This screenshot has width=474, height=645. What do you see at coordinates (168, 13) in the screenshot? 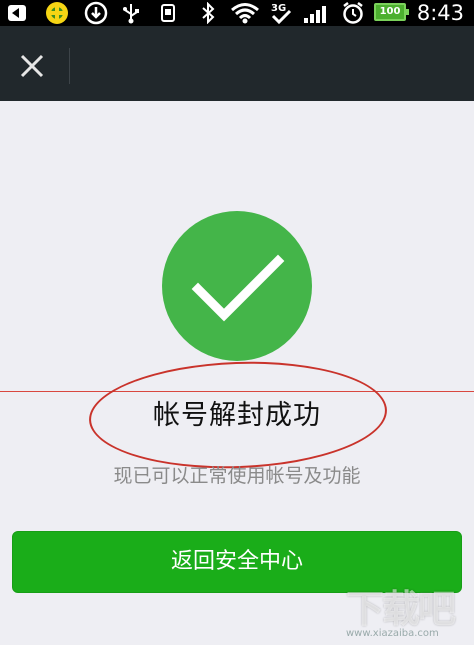
I see `debug-icon` at bounding box center [168, 13].